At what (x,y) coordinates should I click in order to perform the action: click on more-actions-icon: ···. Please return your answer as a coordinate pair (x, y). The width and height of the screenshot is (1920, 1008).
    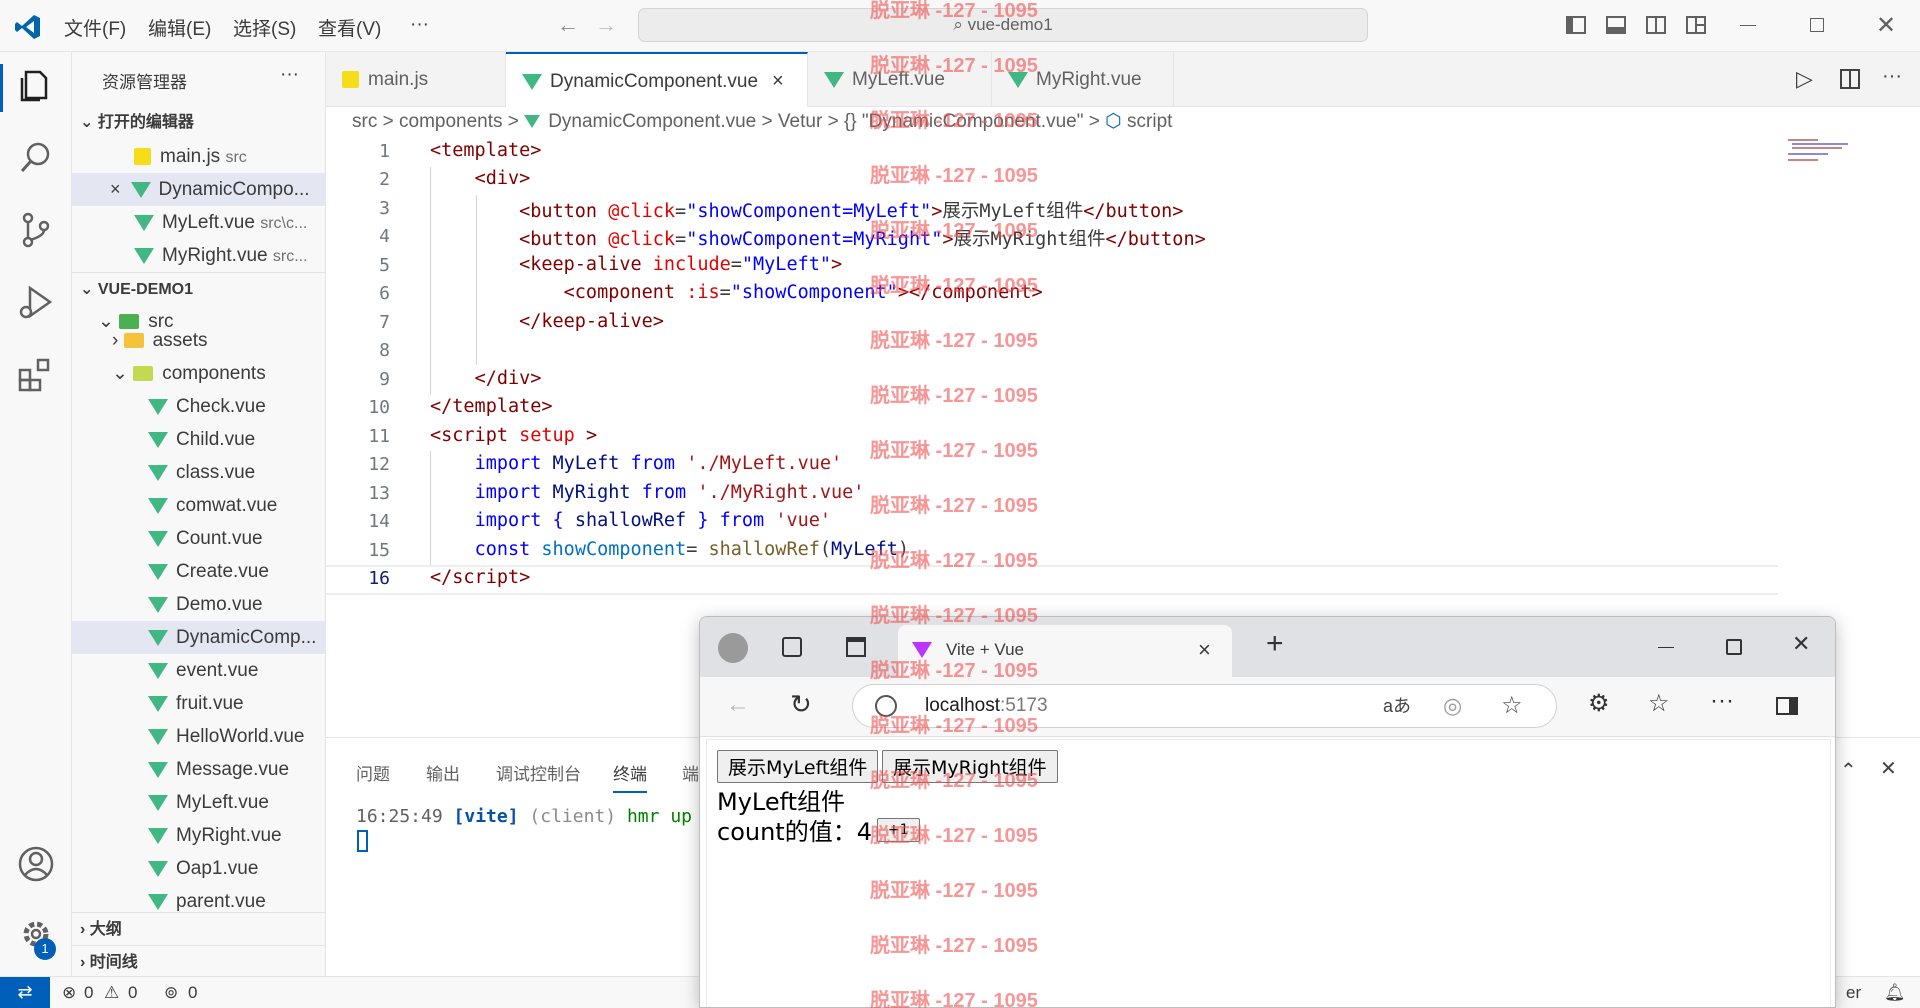
    Looking at the image, I should click on (1892, 76).